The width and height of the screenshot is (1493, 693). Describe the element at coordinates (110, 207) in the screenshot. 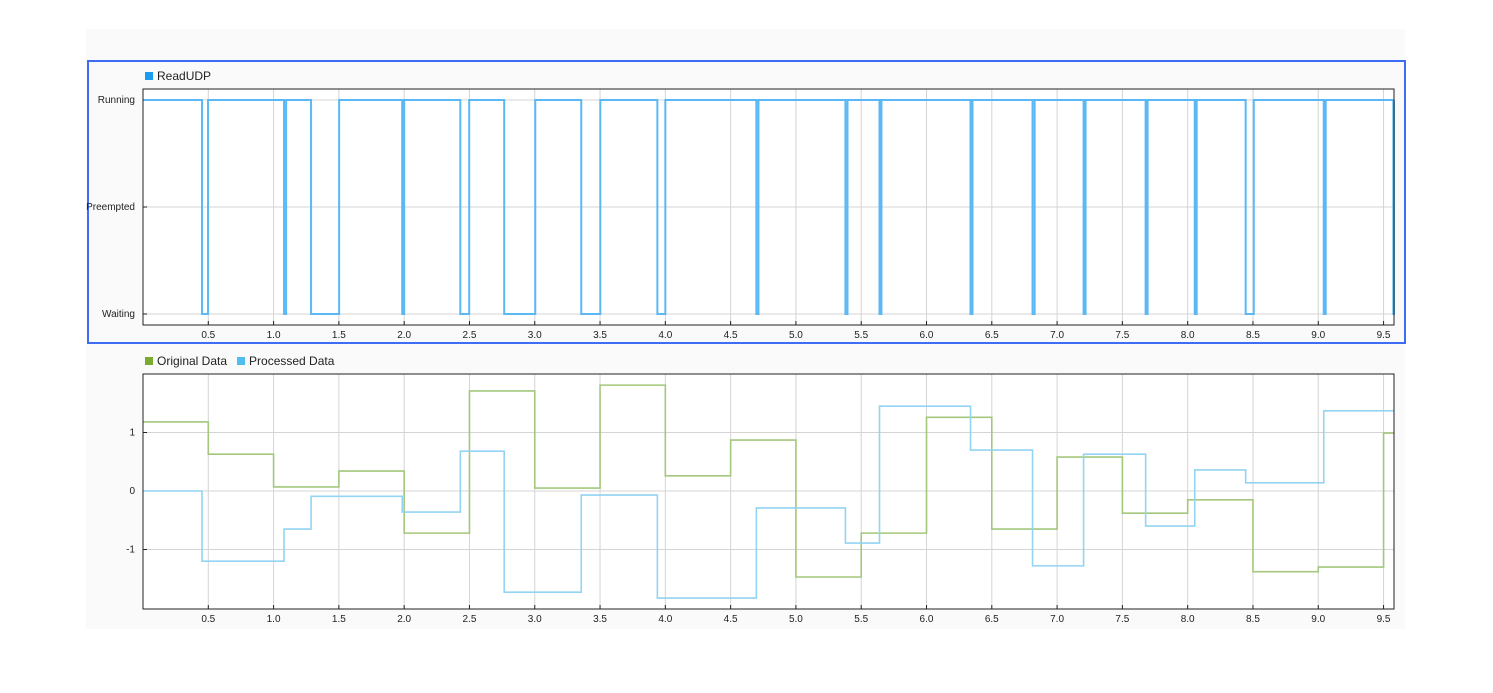

I see `y-tick-label: Preempted` at that location.